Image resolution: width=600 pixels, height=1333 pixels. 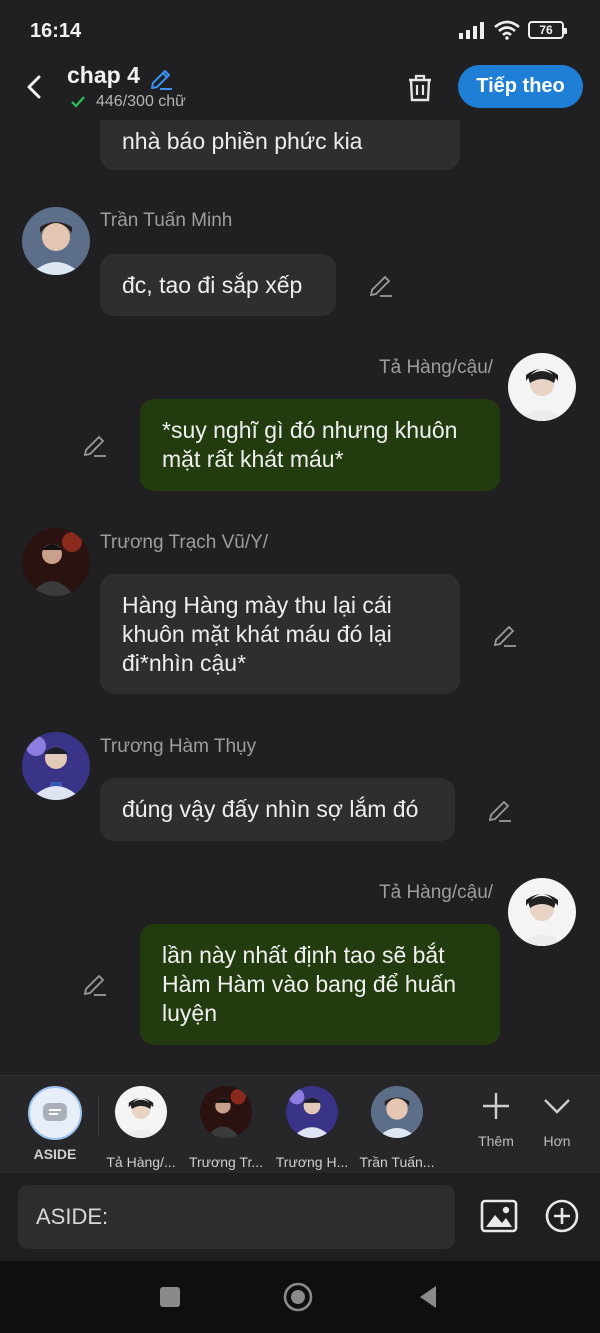 What do you see at coordinates (56, 31) in the screenshot?
I see `status-time: 16:14` at bounding box center [56, 31].